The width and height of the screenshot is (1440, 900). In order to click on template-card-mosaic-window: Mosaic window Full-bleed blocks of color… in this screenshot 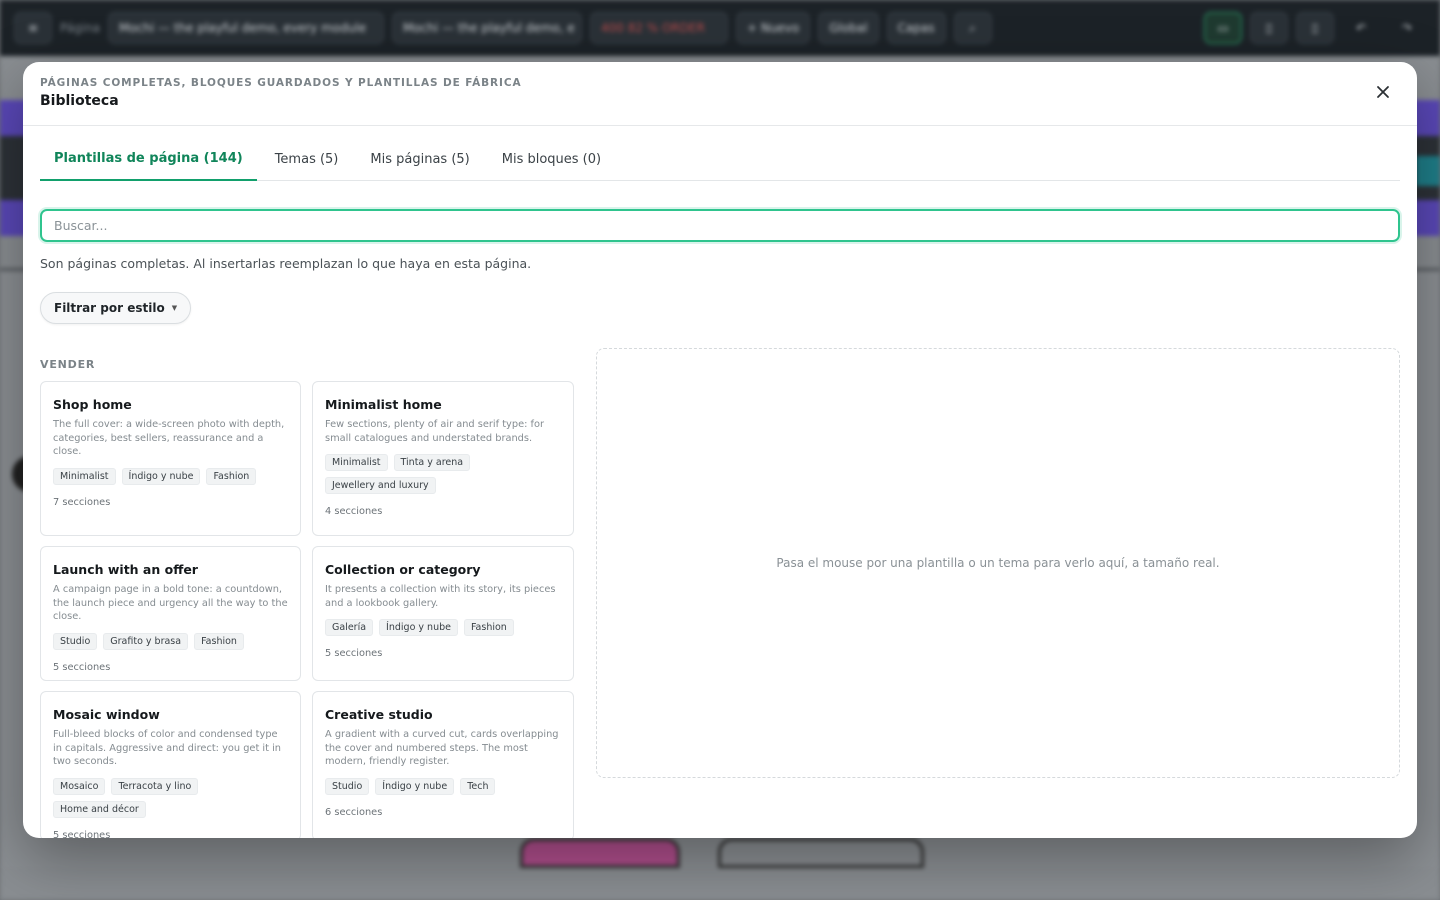, I will do `click(170, 764)`.